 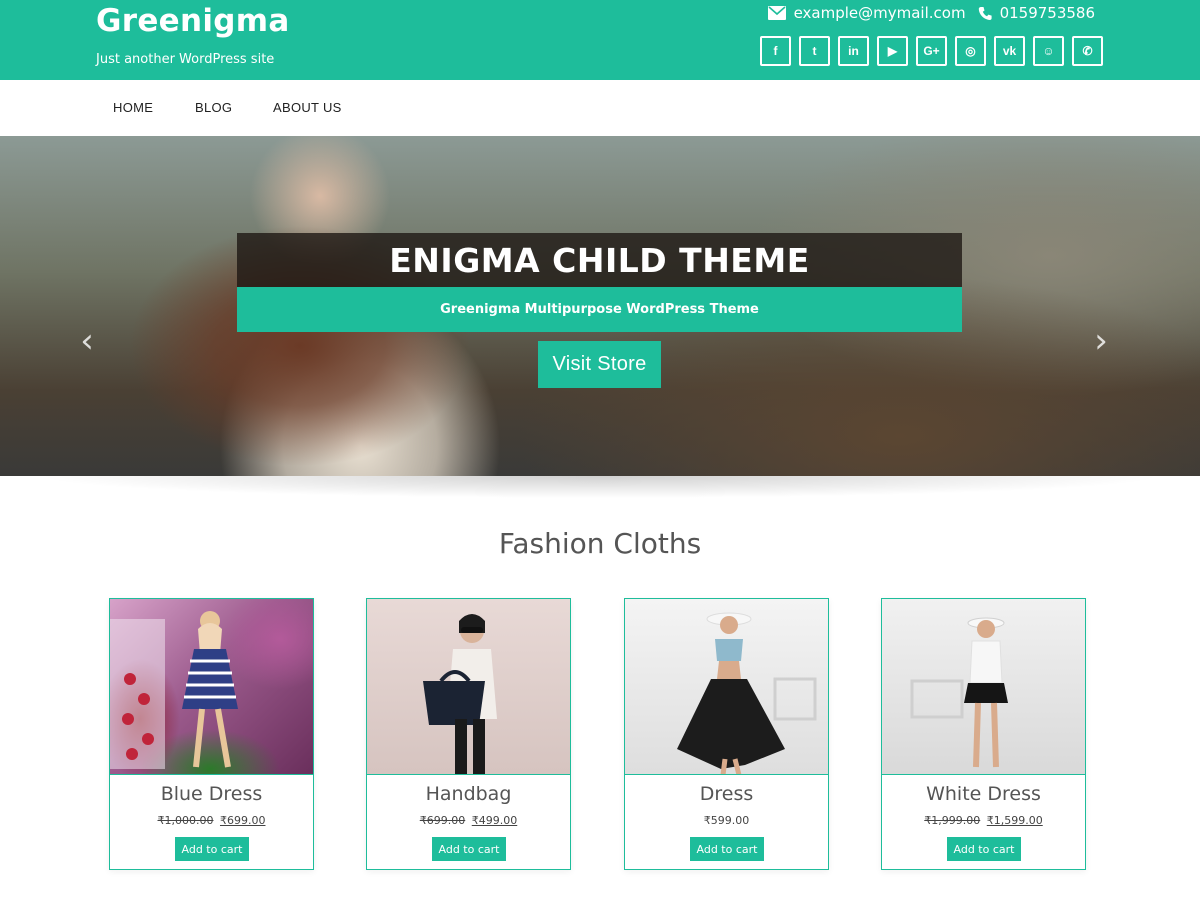 What do you see at coordinates (185, 59) in the screenshot?
I see `site-tagline: Just another WordPress site` at bounding box center [185, 59].